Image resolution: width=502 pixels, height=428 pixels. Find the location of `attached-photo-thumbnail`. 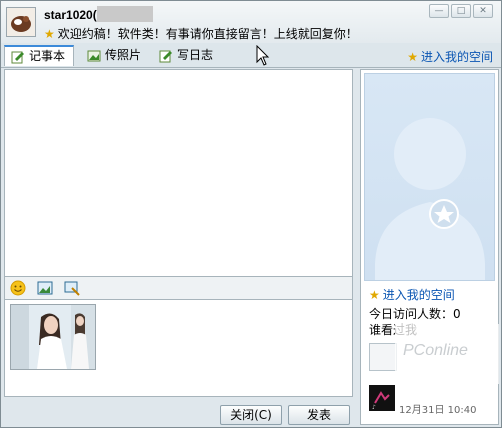

attached-photo-thumbnail is located at coordinates (53, 337).